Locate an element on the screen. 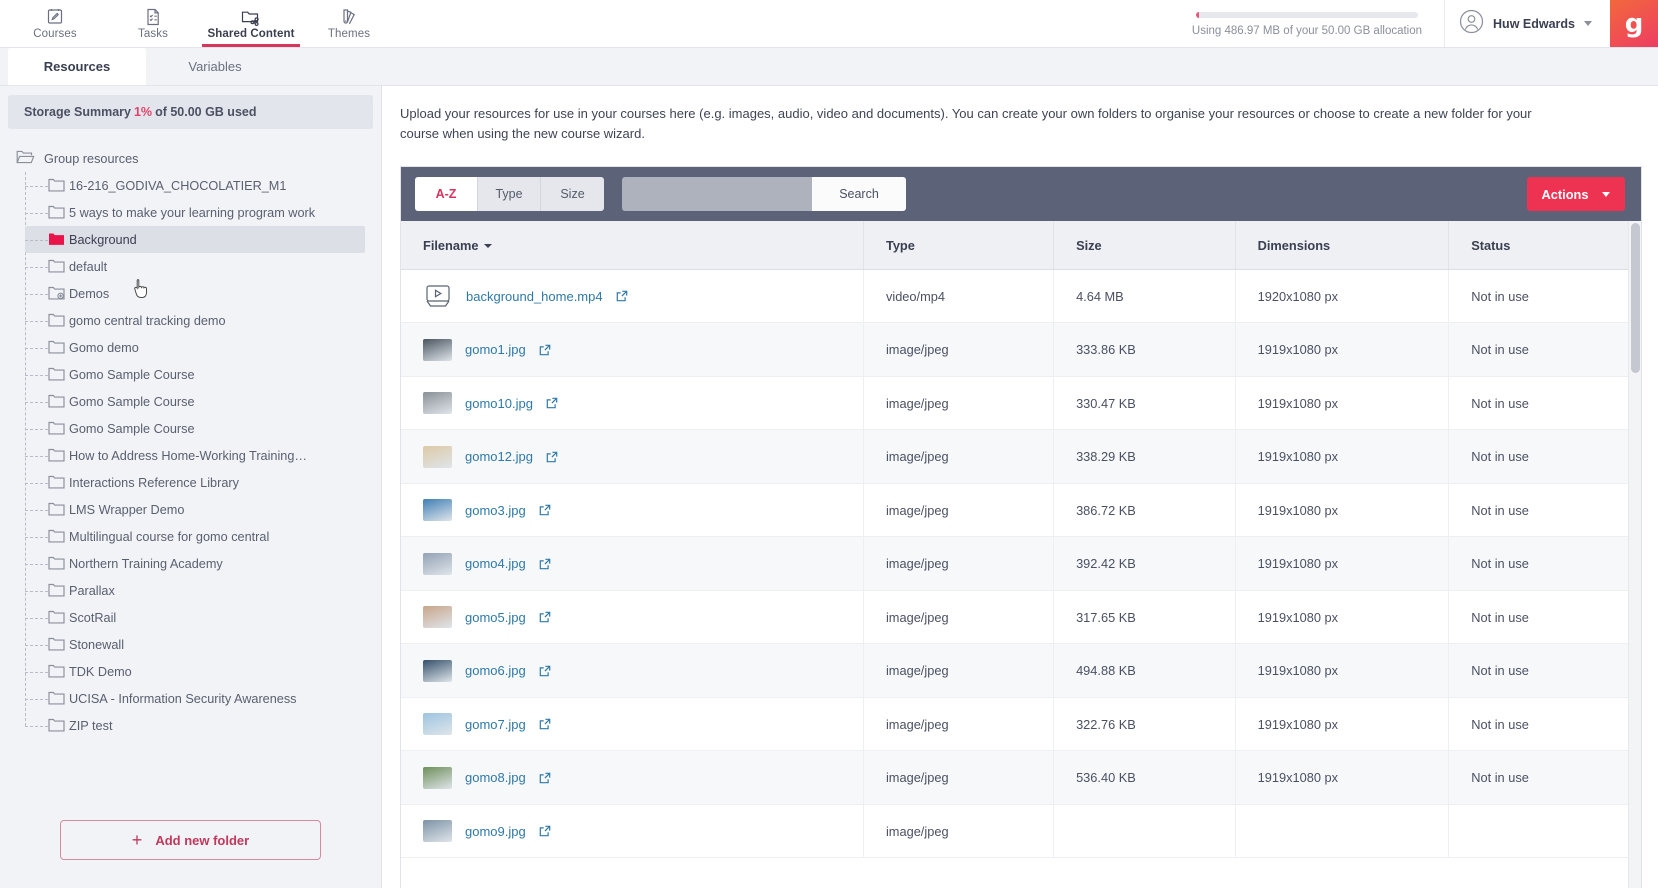 This screenshot has height=888, width=1658. vertical-scrollbar is located at coordinates (1634, 554).